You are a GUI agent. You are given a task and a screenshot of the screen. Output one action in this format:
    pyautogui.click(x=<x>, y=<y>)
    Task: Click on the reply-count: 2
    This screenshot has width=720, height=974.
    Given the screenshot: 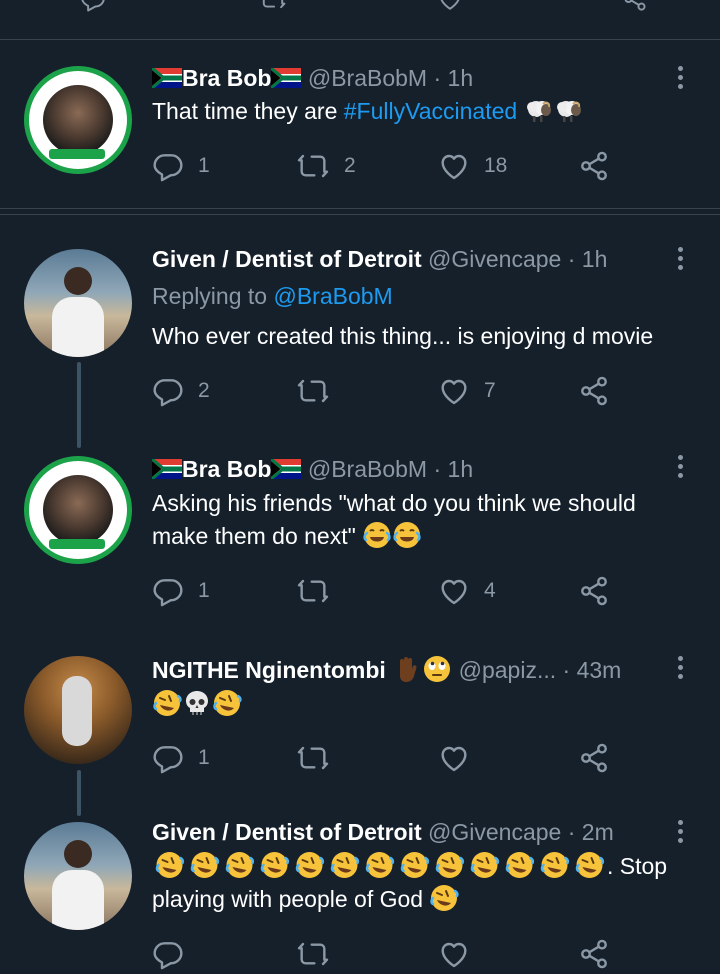 What is the action you would take?
    pyautogui.click(x=204, y=390)
    